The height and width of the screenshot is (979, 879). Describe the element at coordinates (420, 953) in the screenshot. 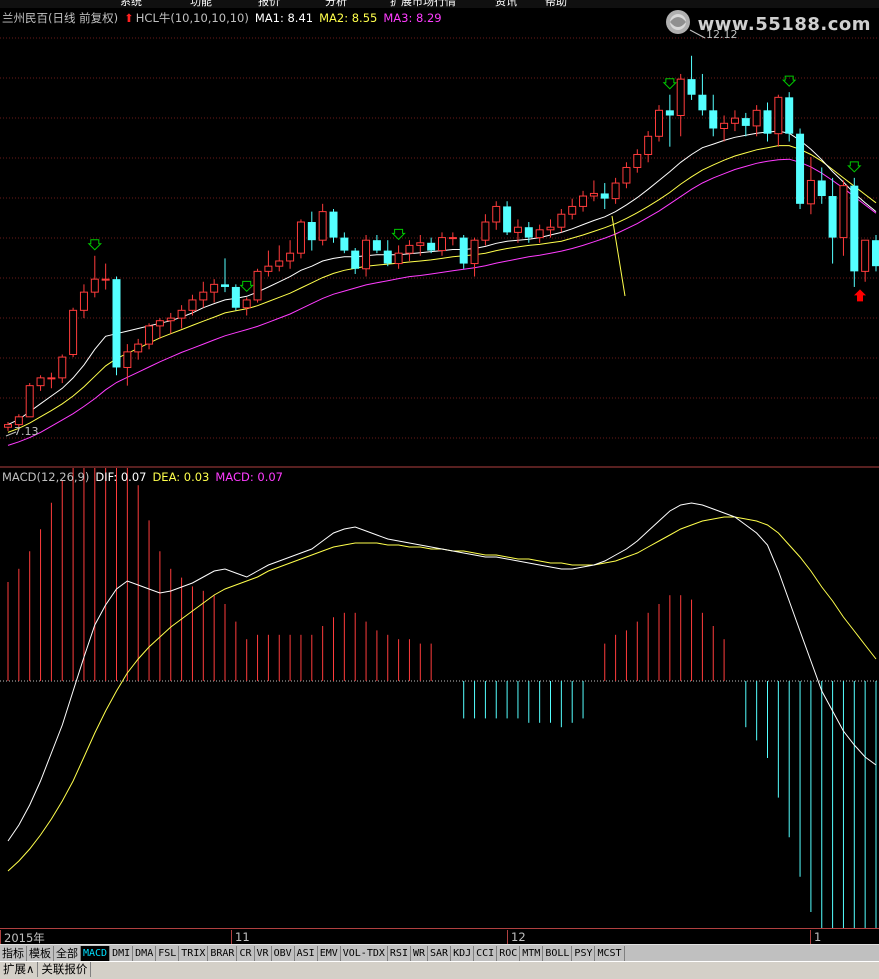

I see `tab-wr: WR` at that location.